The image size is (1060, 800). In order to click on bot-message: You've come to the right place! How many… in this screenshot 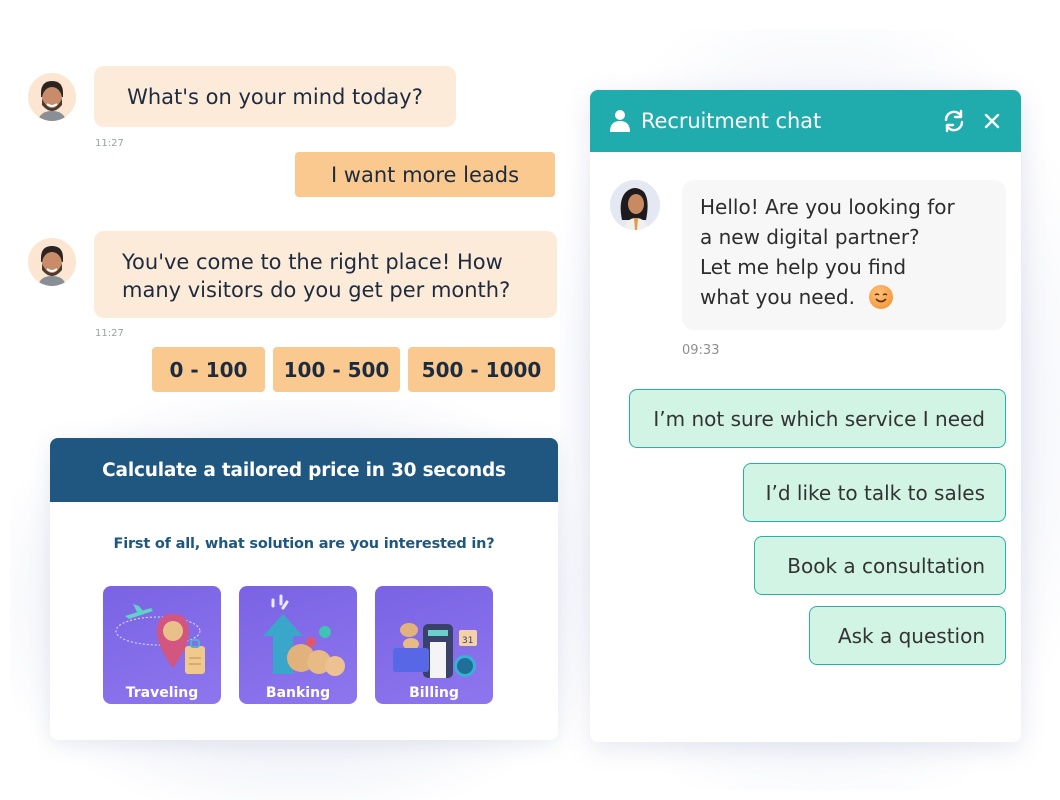, I will do `click(325, 274)`.